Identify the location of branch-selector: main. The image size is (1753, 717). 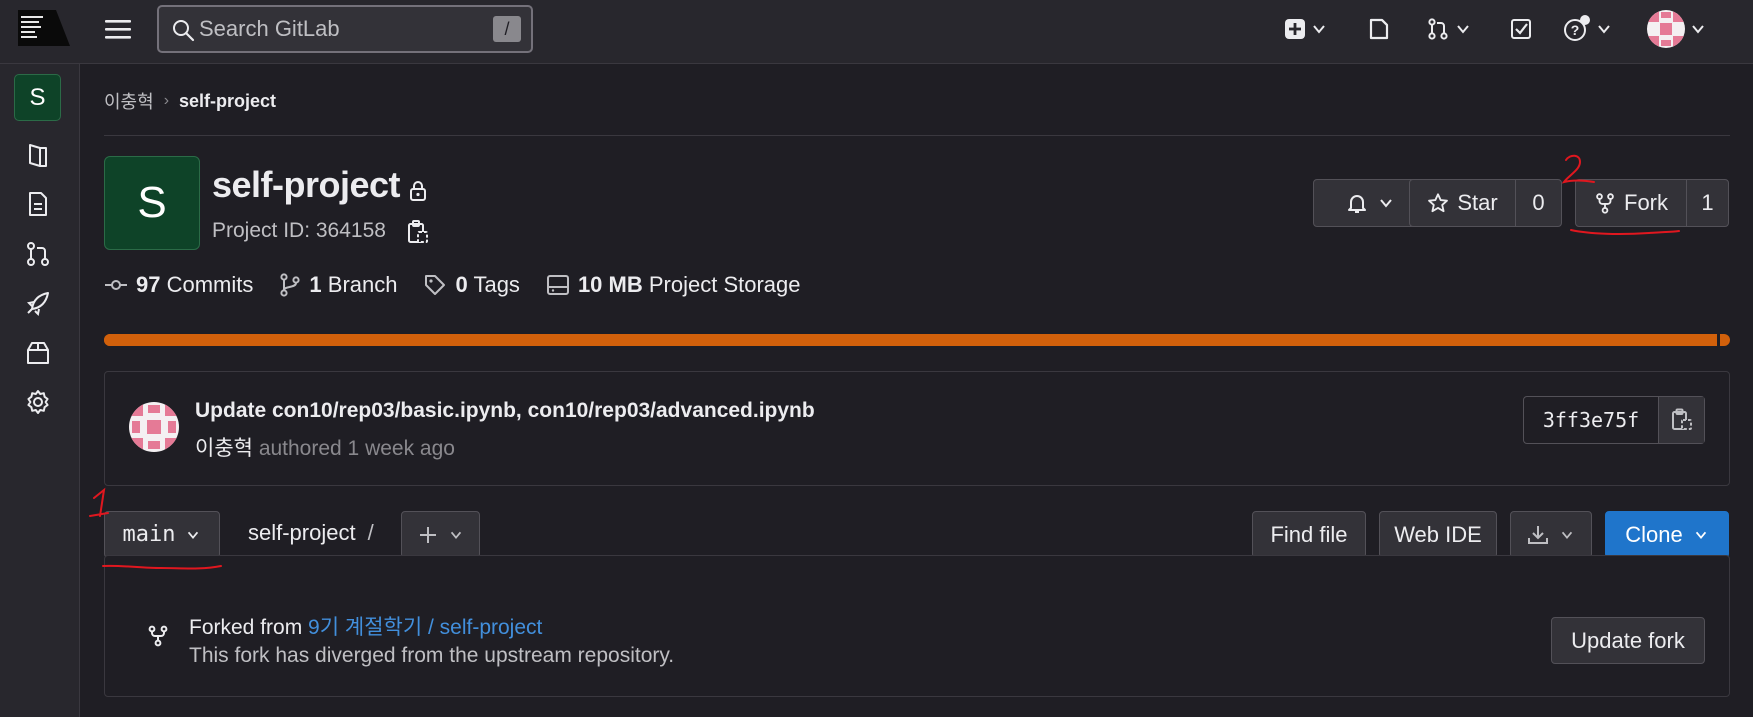
(162, 534).